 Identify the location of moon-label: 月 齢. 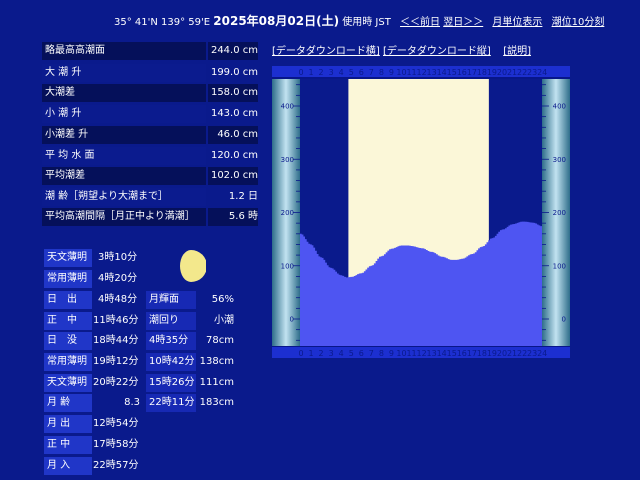
(68, 403).